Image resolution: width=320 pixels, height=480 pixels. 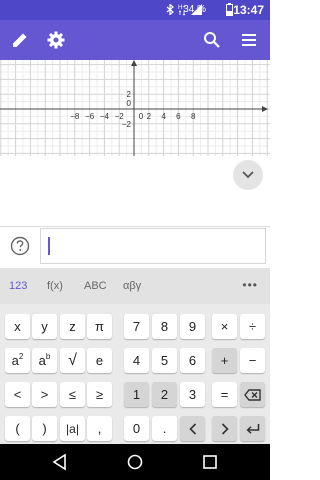 What do you see at coordinates (99, 428) in the screenshot?
I see `key-comma: ,` at bounding box center [99, 428].